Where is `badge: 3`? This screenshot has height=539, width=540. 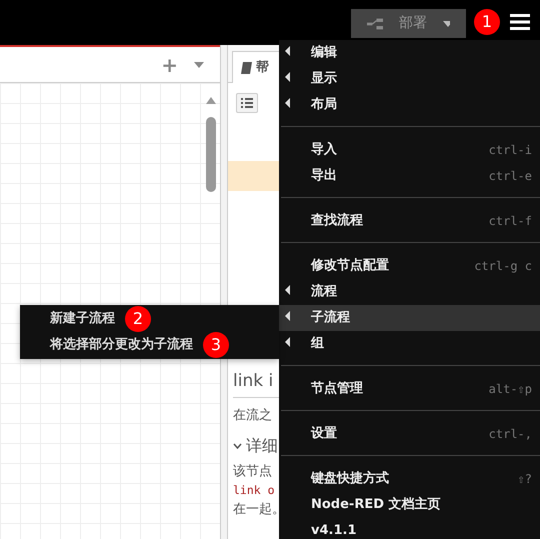
badge: 3 is located at coordinates (216, 345).